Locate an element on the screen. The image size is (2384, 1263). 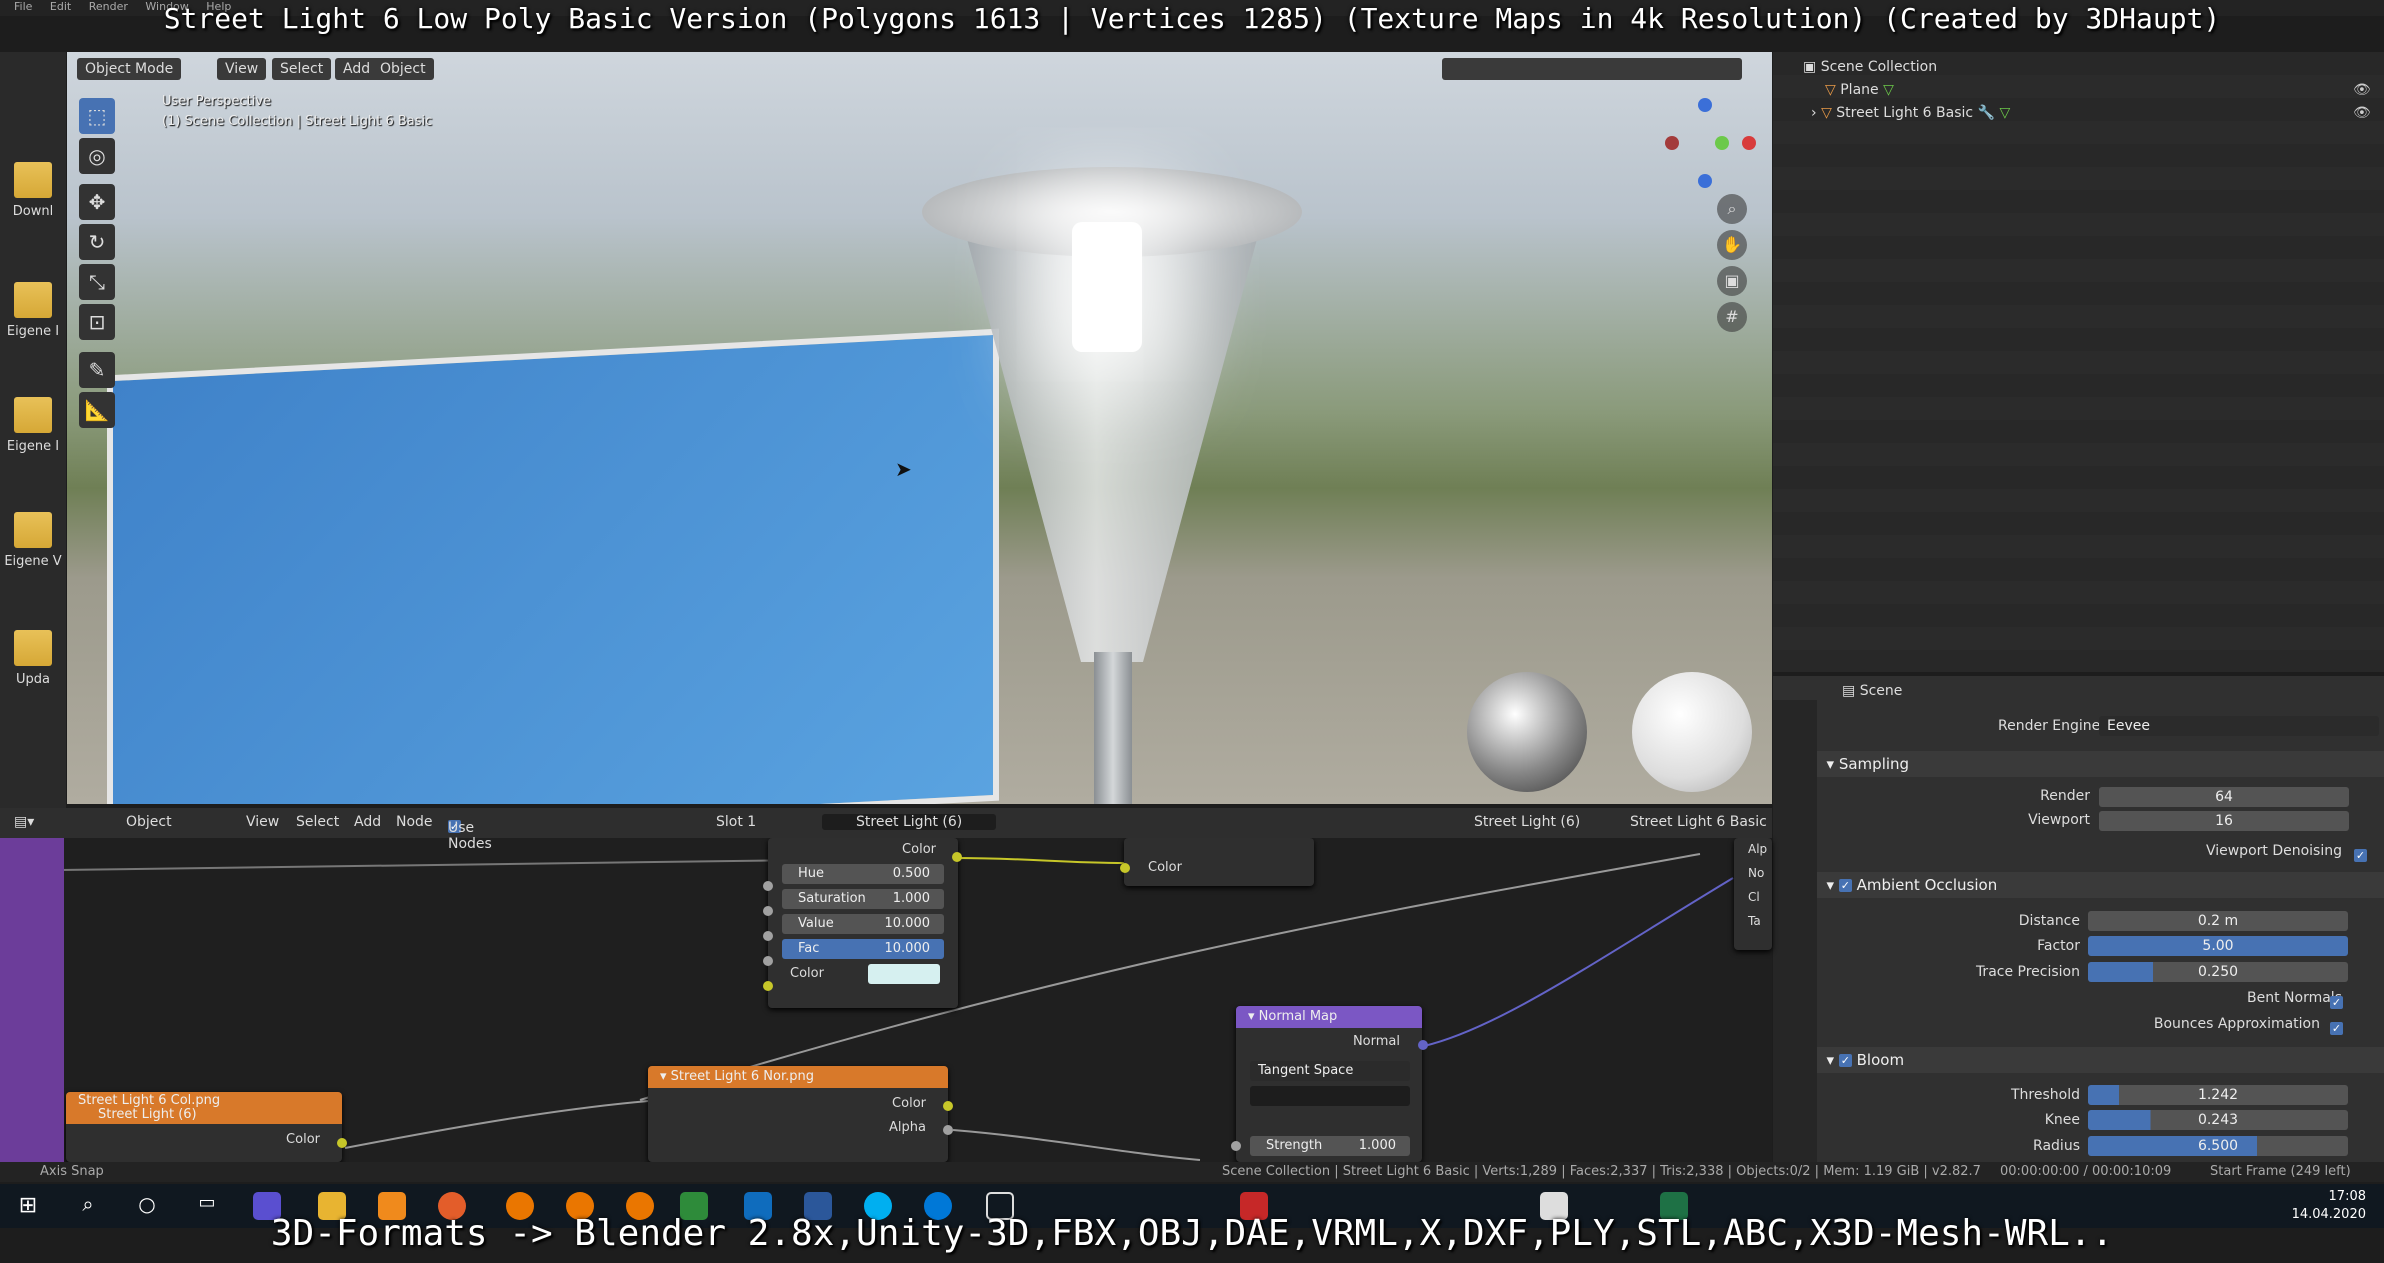
time-display: 00:00:00:00 / 00:00:10:09 is located at coordinates (2086, 1171).